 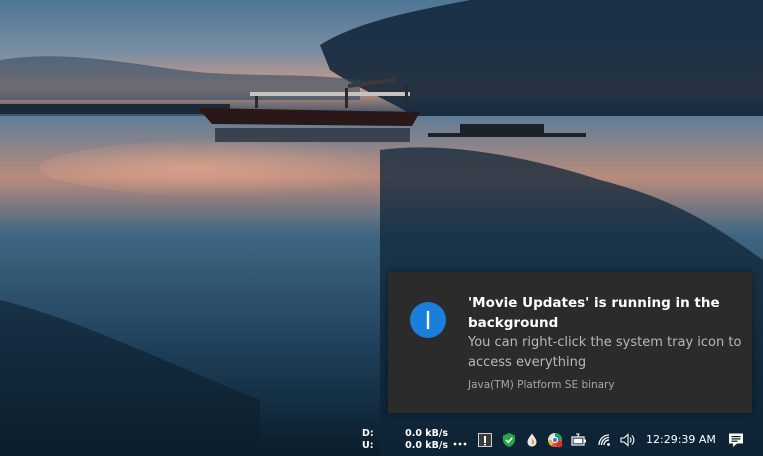 I want to click on network-speed-values: 0.0 kB/s 0.0 kB/s, so click(x=419, y=440).